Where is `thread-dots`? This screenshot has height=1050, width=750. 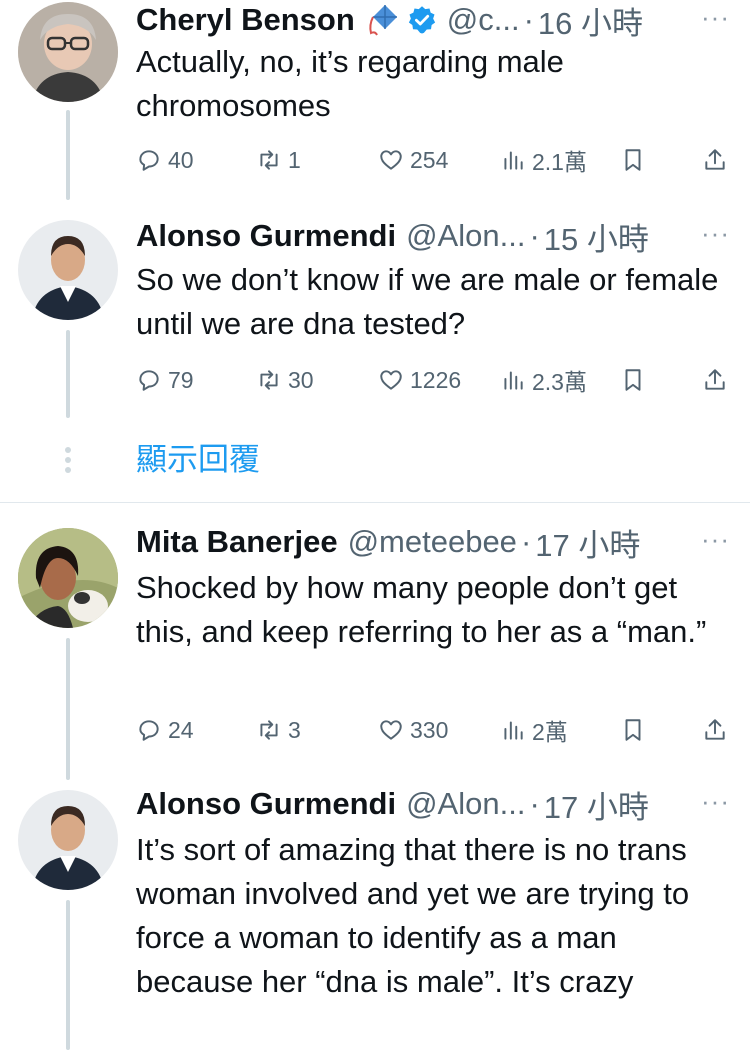
thread-dots is located at coordinates (68, 462).